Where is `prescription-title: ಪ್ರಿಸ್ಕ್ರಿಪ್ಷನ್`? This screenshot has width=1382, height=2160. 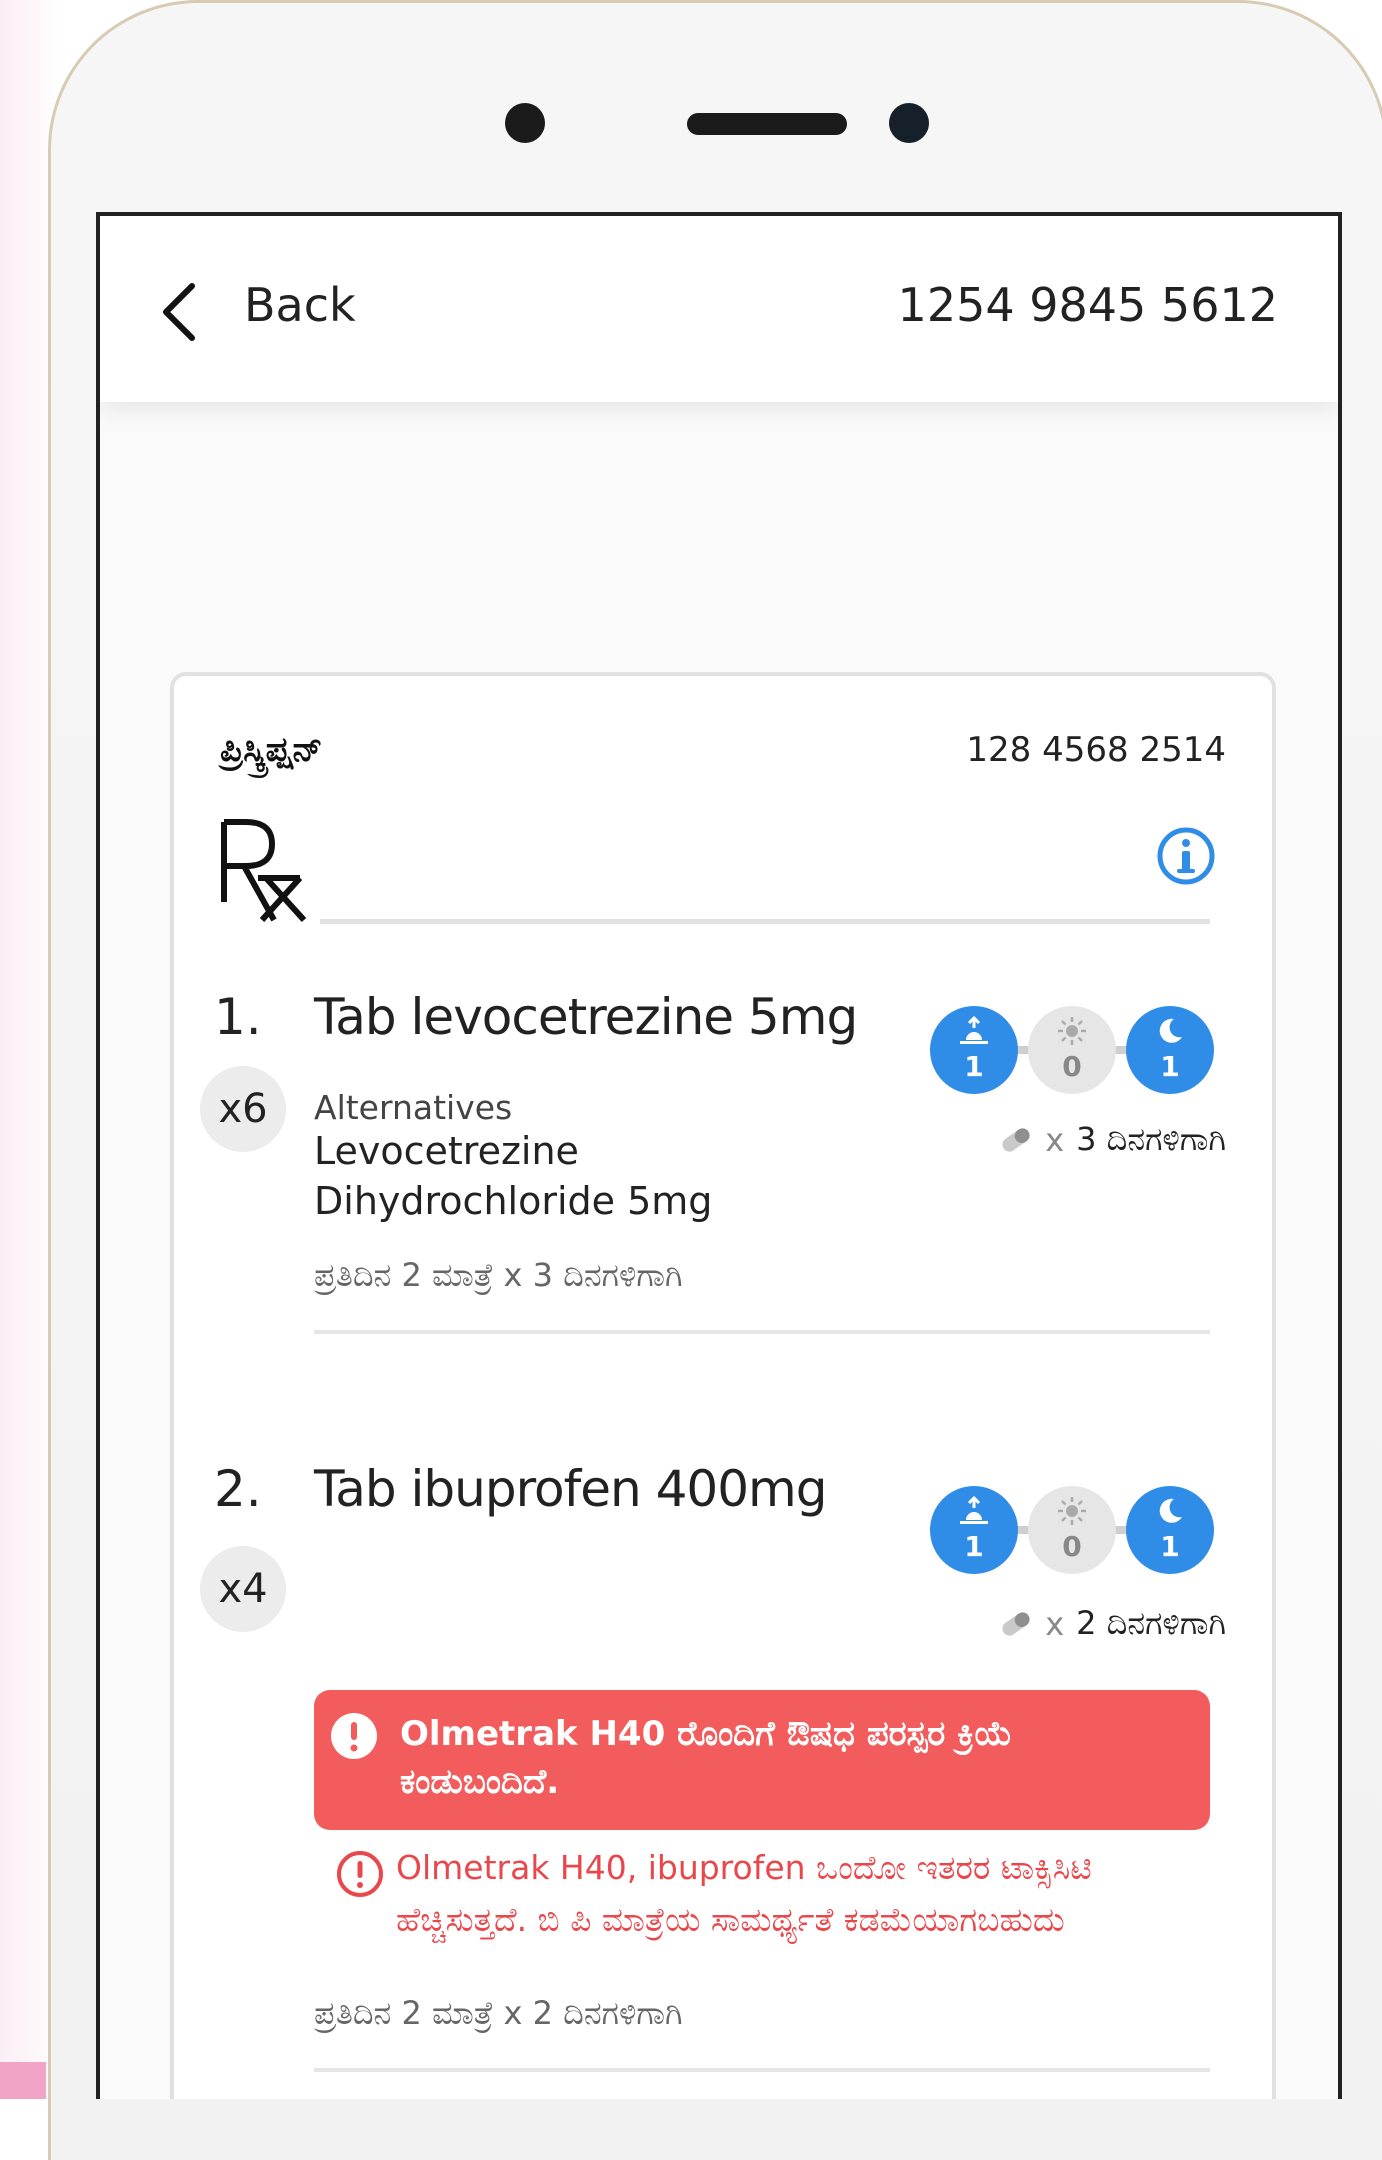 prescription-title: ಪ್ರಿಸ್ಕ್ರಿಪ್ಷನ್ is located at coordinates (271, 750).